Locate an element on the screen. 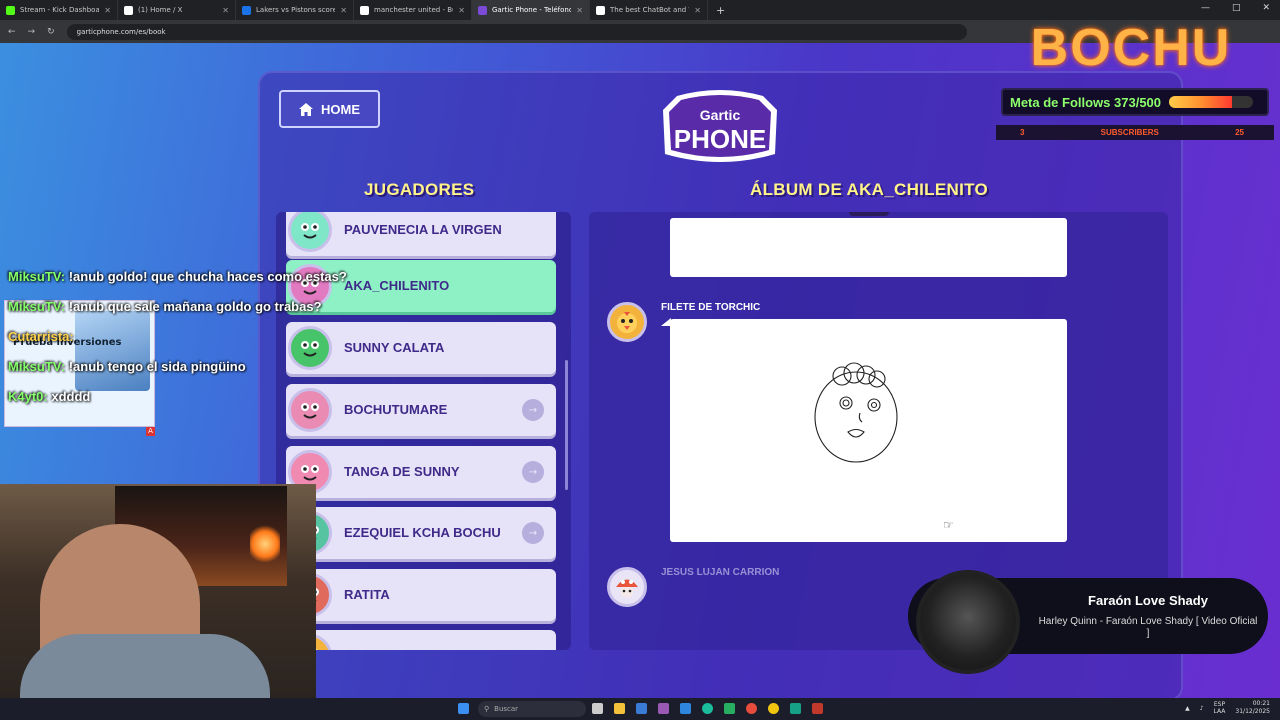 The width and height of the screenshot is (1280, 720). language-indicator: ESP LAA is located at coordinates (1220, 708).